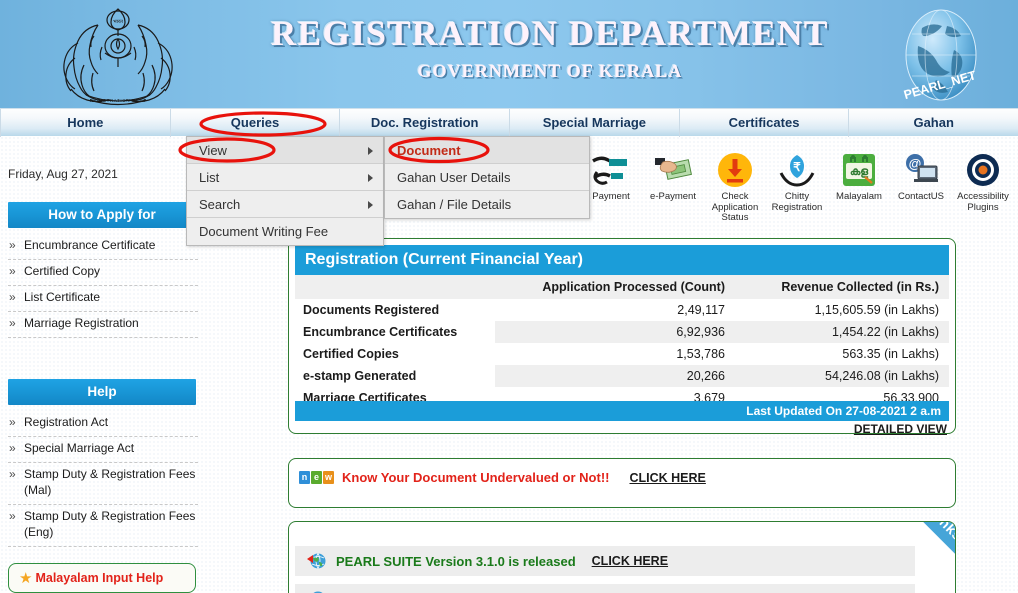  I want to click on links-ribbon-label: Links, so click(923, 550).